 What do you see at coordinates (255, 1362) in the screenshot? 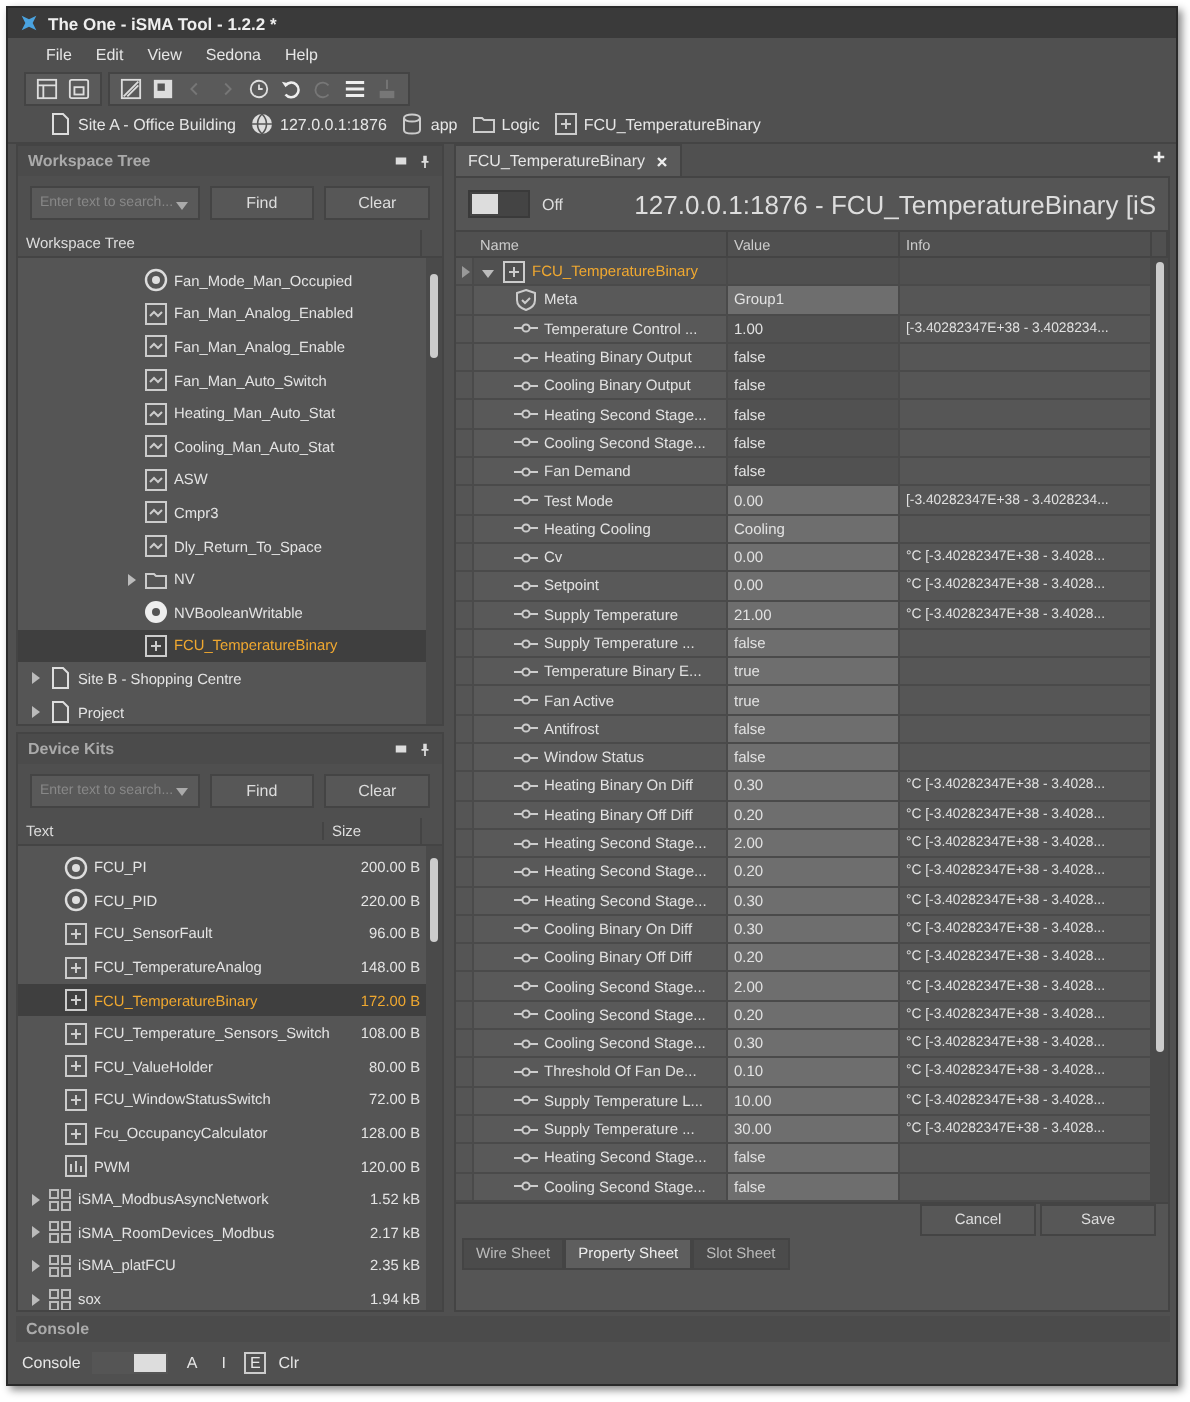
I see `filter-toggle: E` at bounding box center [255, 1362].